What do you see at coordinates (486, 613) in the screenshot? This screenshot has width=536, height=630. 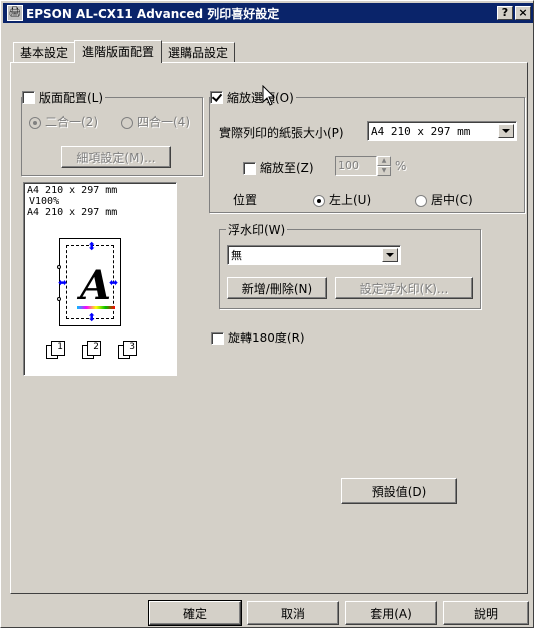 I see `help-button: 說明` at bounding box center [486, 613].